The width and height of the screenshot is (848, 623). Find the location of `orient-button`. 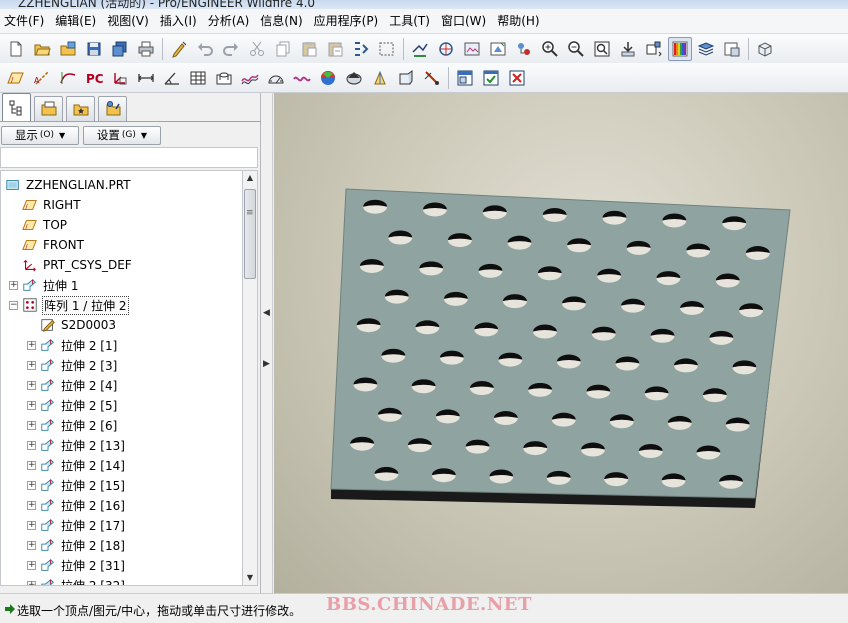

orient-button is located at coordinates (498, 49).